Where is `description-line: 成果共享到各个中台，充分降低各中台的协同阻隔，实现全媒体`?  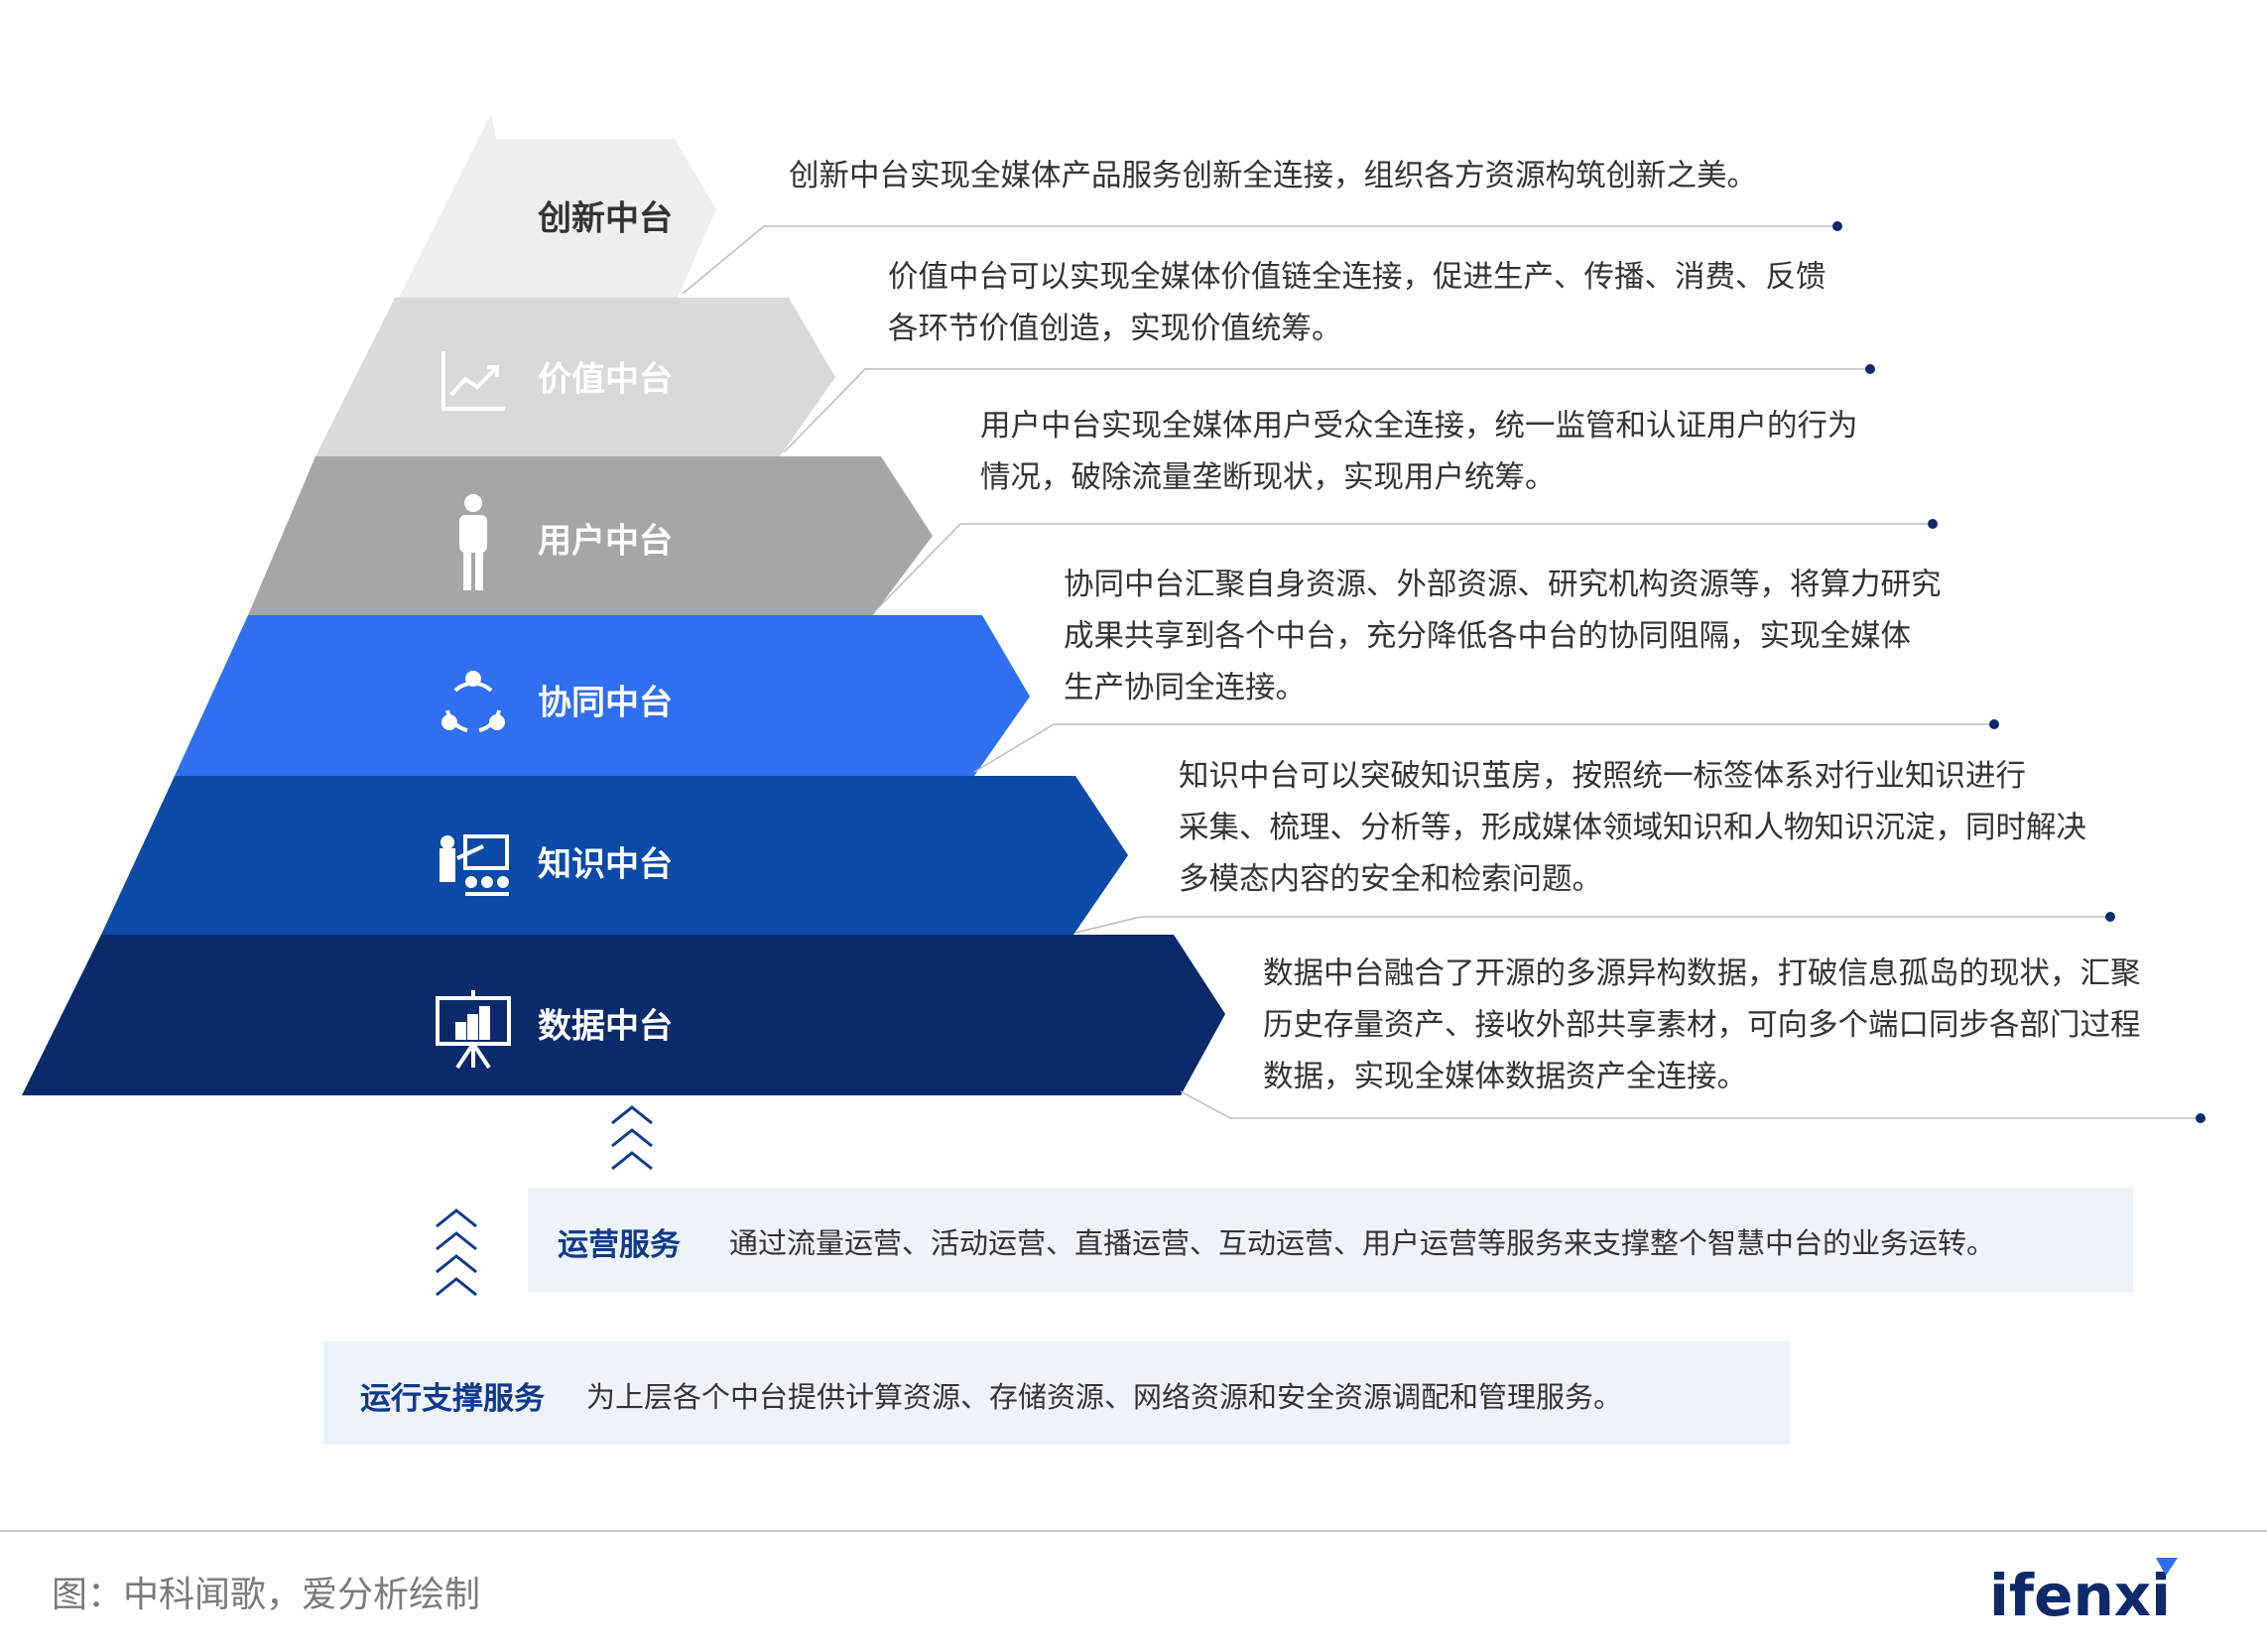
description-line: 成果共享到各个中台，充分降低各中台的协同阻隔，实现全媒体 is located at coordinates (1488, 636).